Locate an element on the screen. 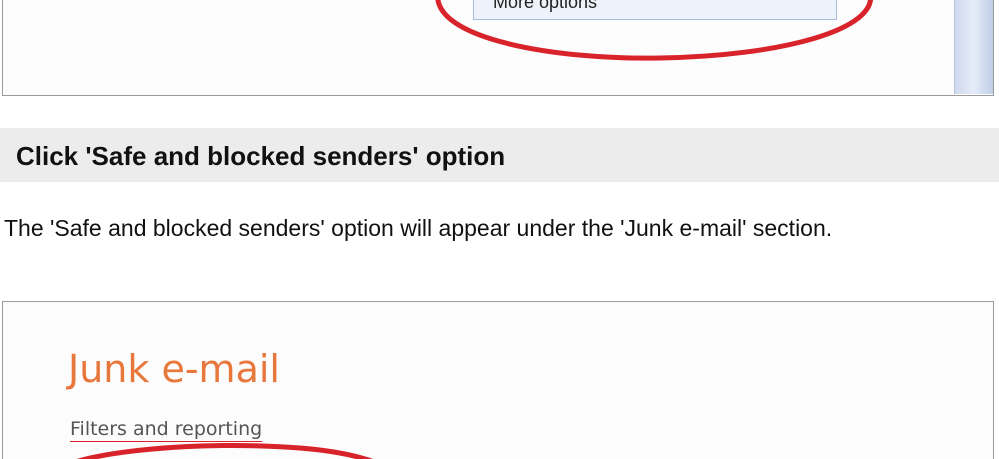 The image size is (999, 459). filters-and-reporting-label: Filters and reporting is located at coordinates (166, 429).